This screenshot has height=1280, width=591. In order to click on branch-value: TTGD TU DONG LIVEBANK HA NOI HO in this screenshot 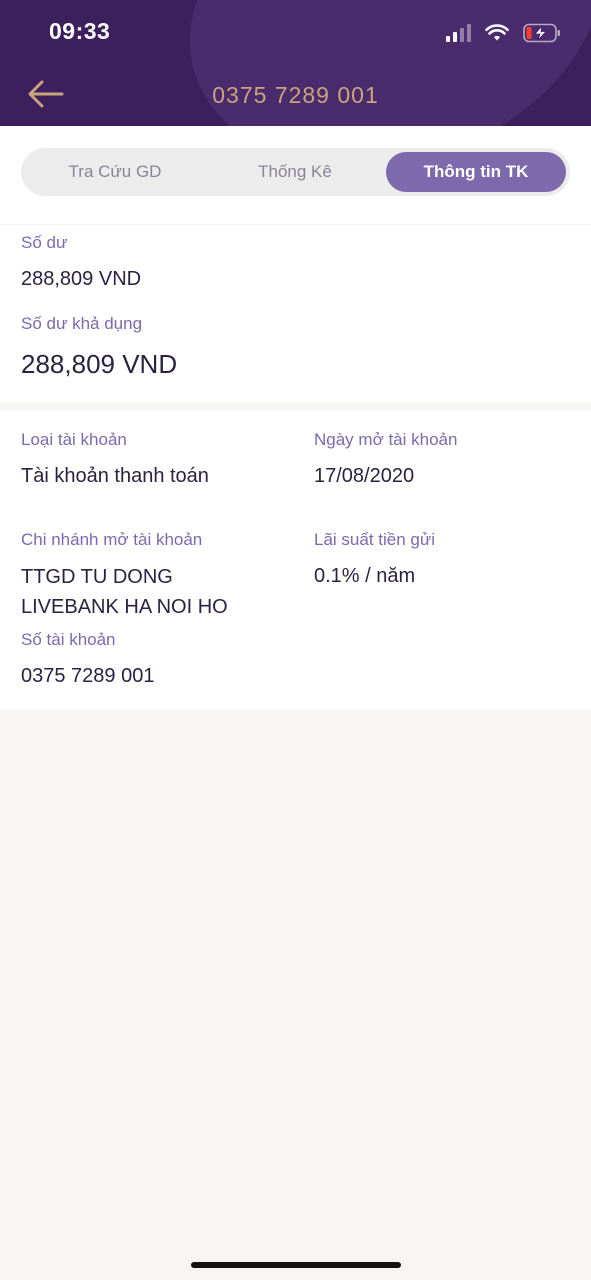, I will do `click(151, 592)`.